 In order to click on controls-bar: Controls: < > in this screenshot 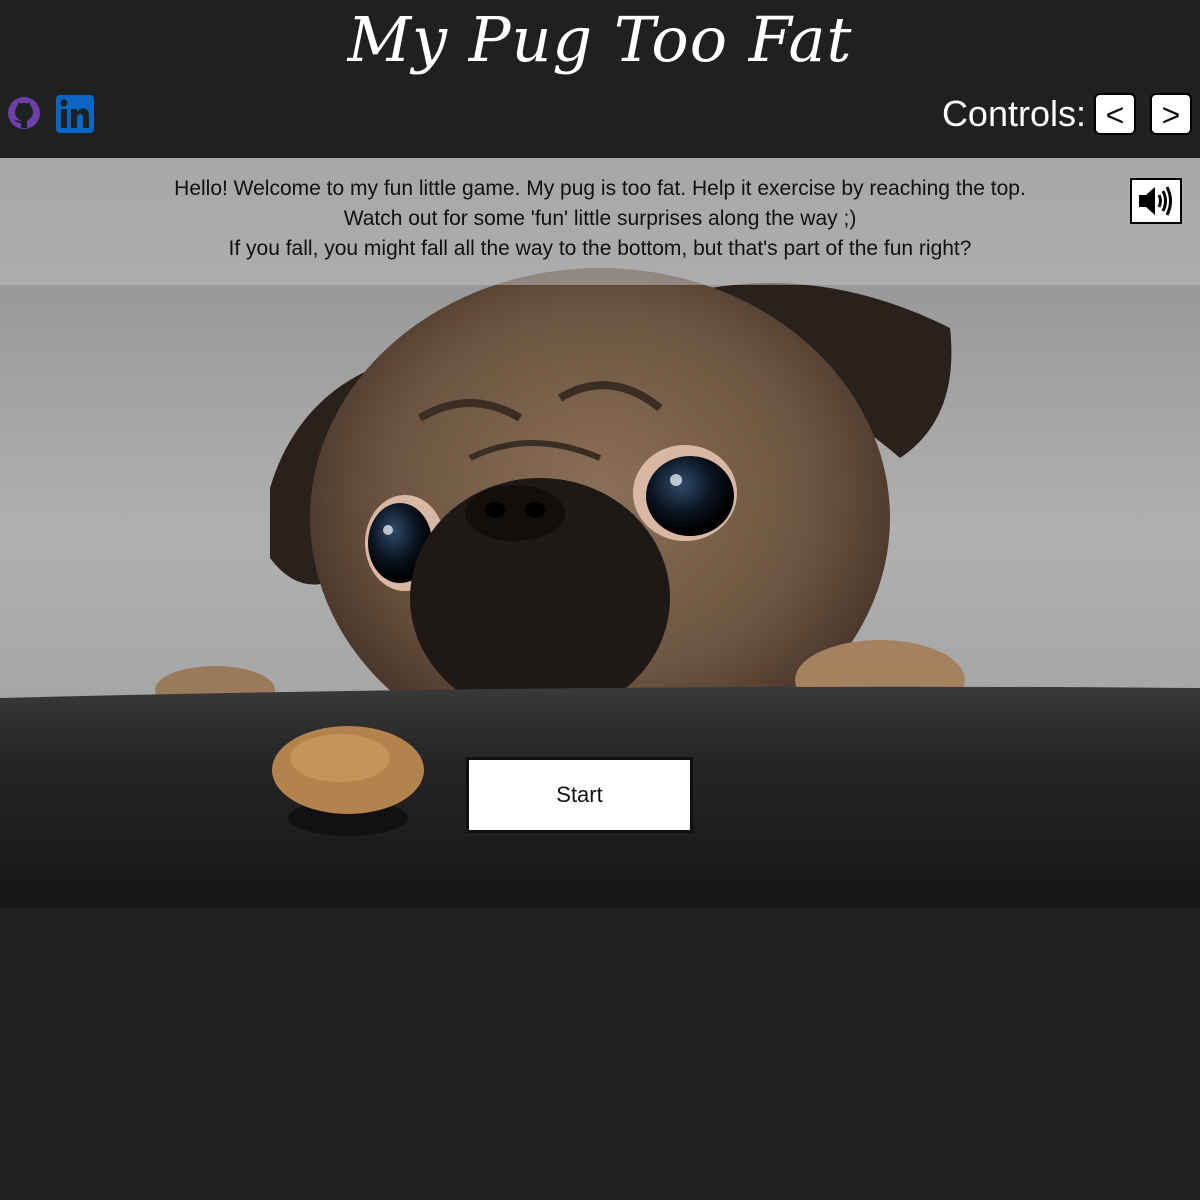, I will do `click(1067, 114)`.